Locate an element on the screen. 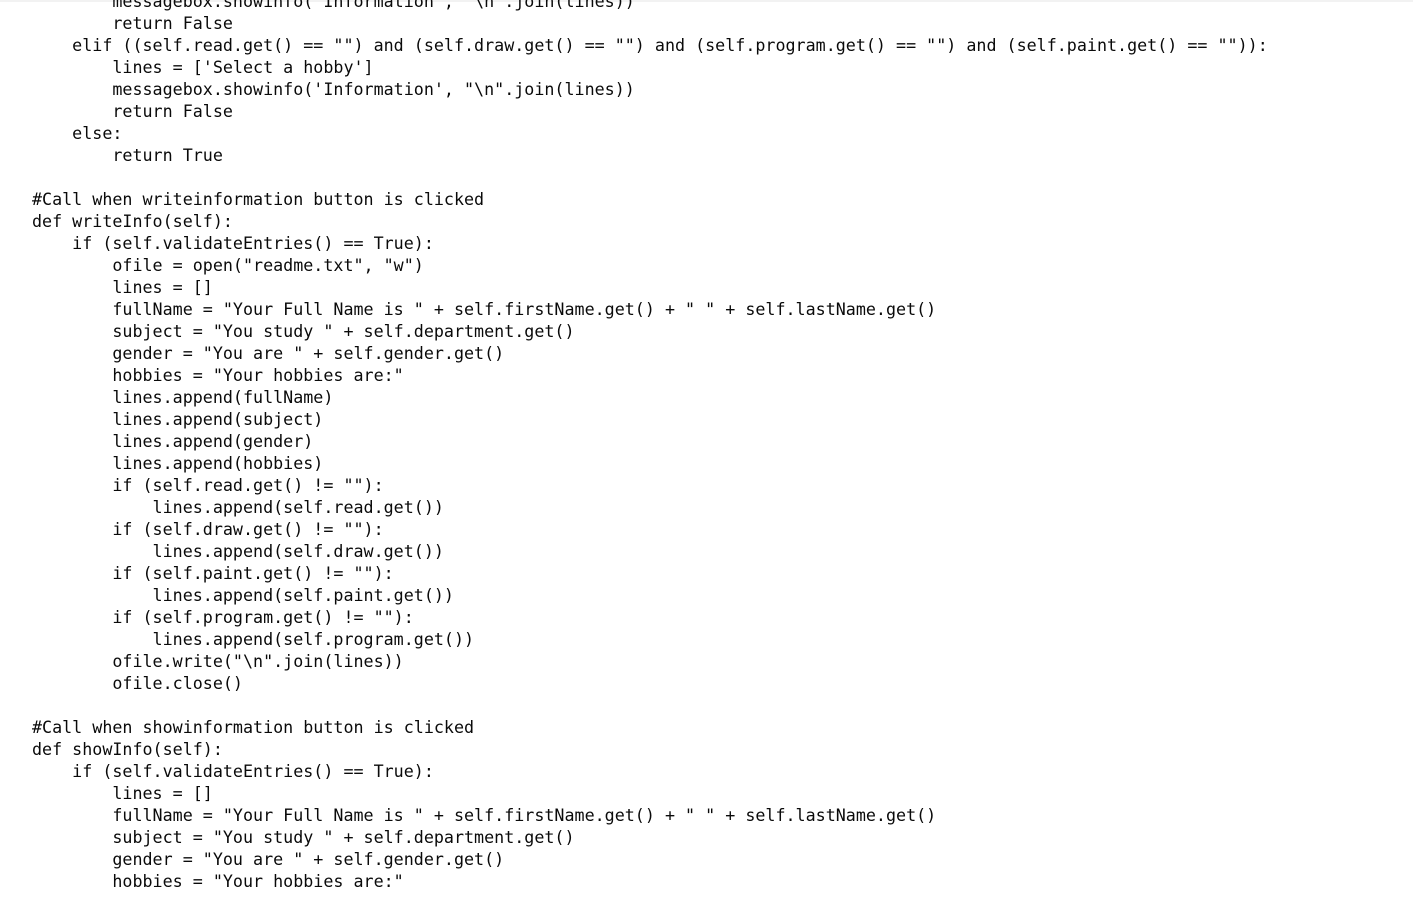  code-line: lines.append(self.program.get()) is located at coordinates (253, 639).